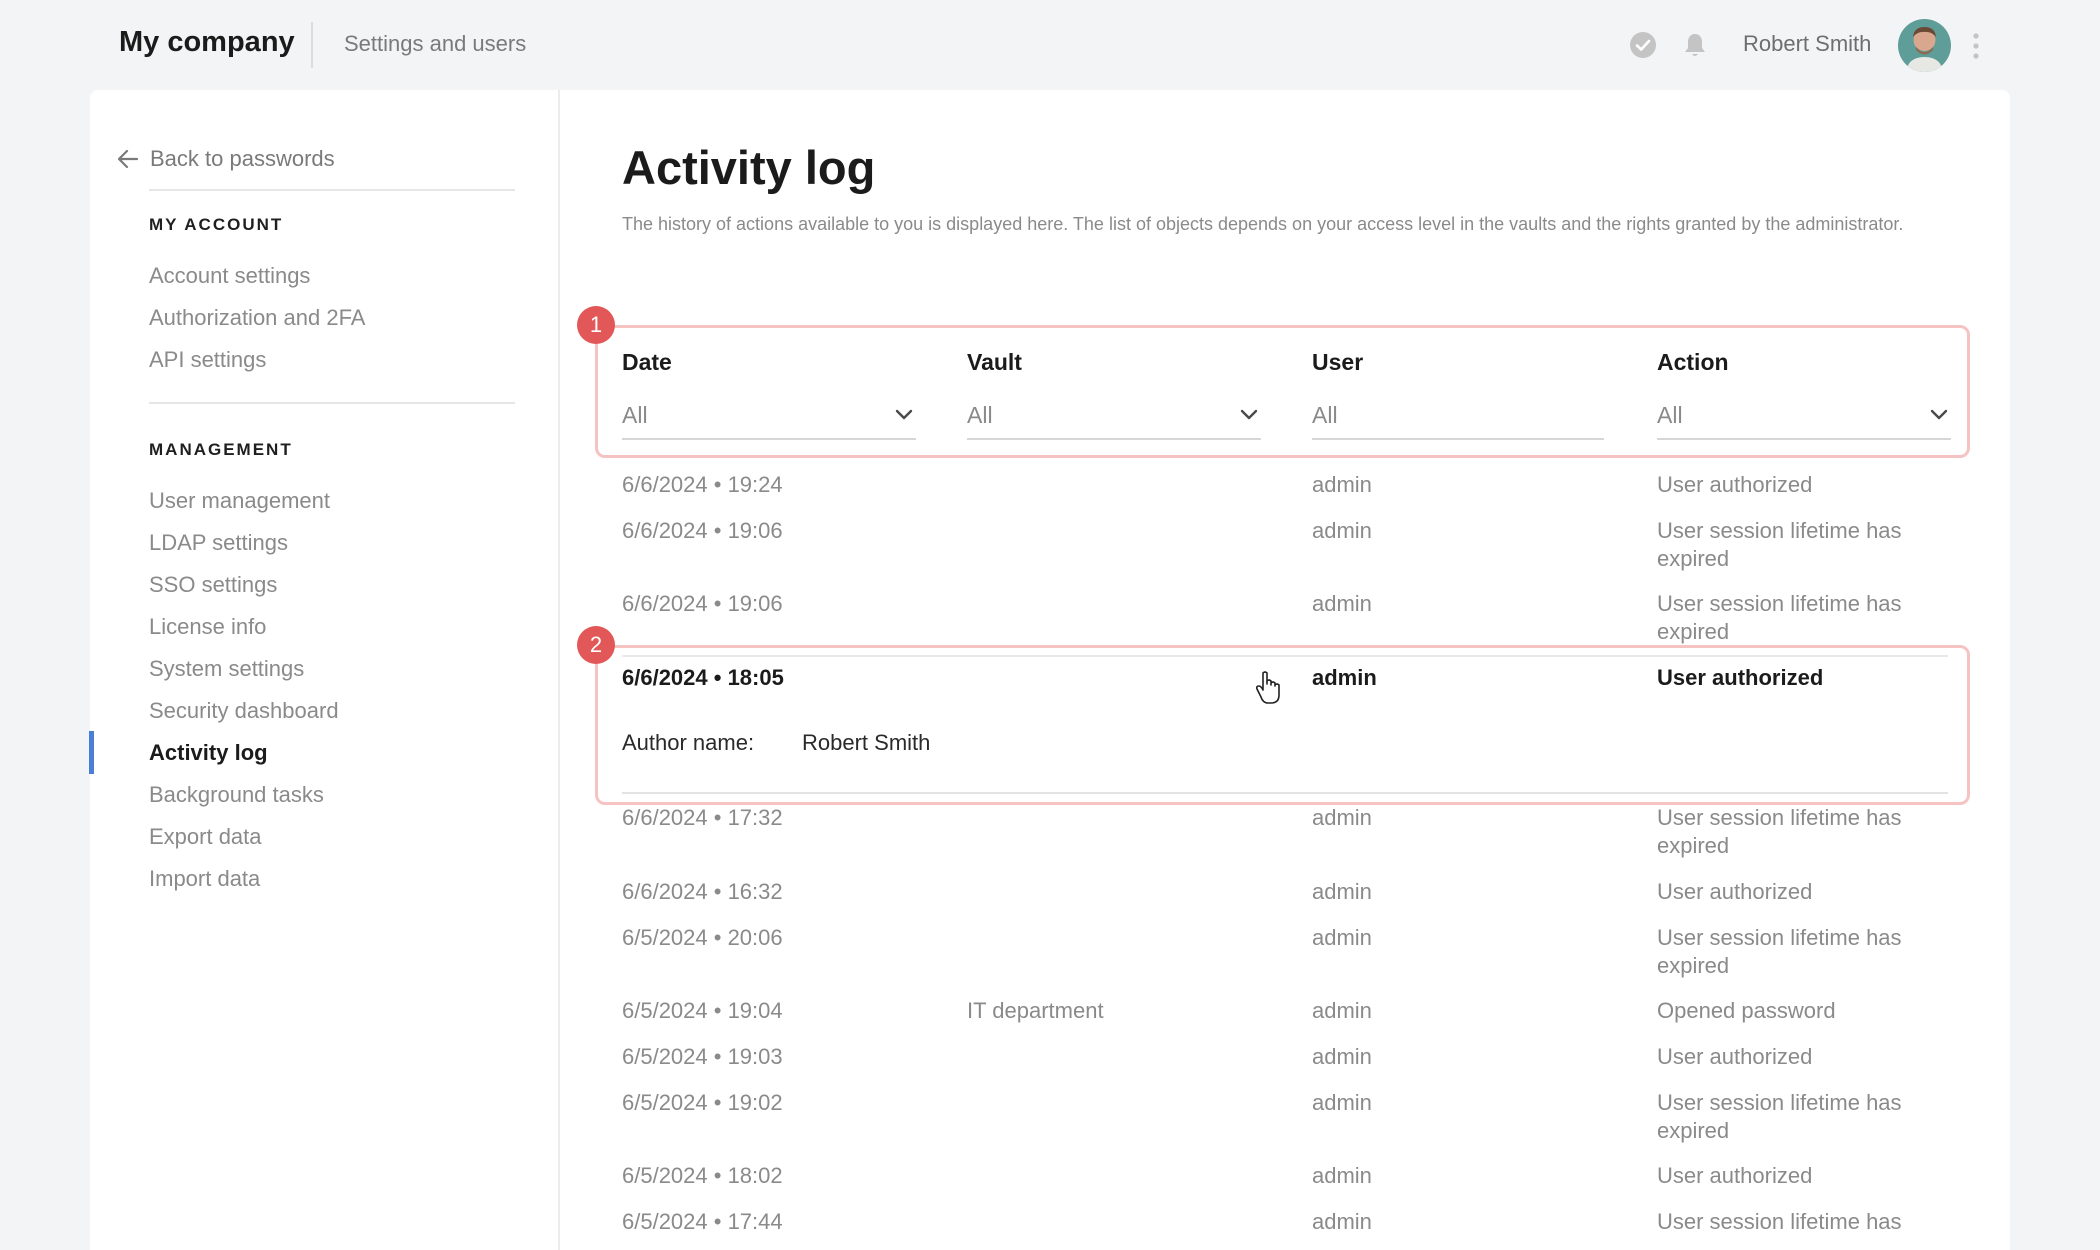 This screenshot has height=1250, width=2100. I want to click on row-date: 6/6/2024 • 16:32, so click(702, 892).